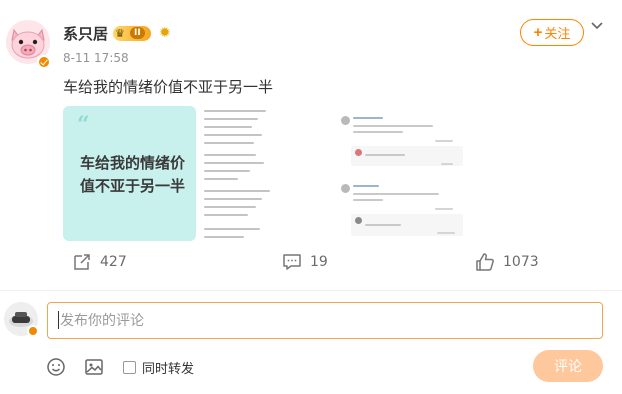 Image resolution: width=622 pixels, height=394 pixels. Describe the element at coordinates (168, 367) in the screenshot. I see `repost-checkbox-label: 同时转发` at that location.